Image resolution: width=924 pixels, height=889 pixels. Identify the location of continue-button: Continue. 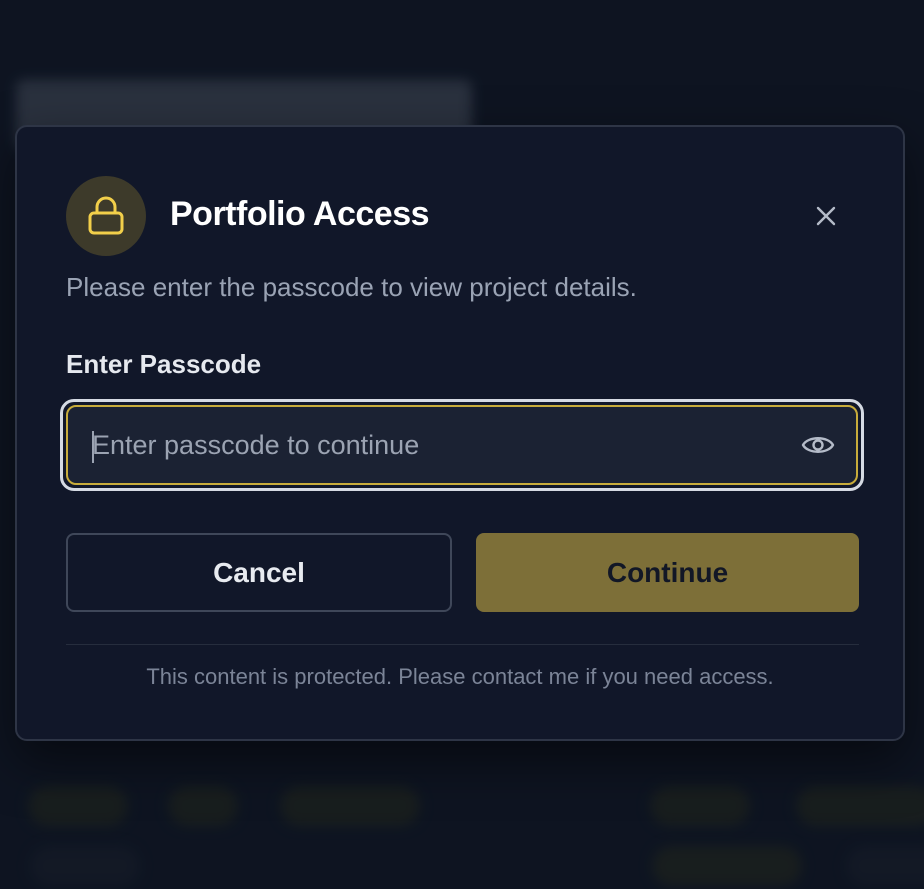
(667, 572).